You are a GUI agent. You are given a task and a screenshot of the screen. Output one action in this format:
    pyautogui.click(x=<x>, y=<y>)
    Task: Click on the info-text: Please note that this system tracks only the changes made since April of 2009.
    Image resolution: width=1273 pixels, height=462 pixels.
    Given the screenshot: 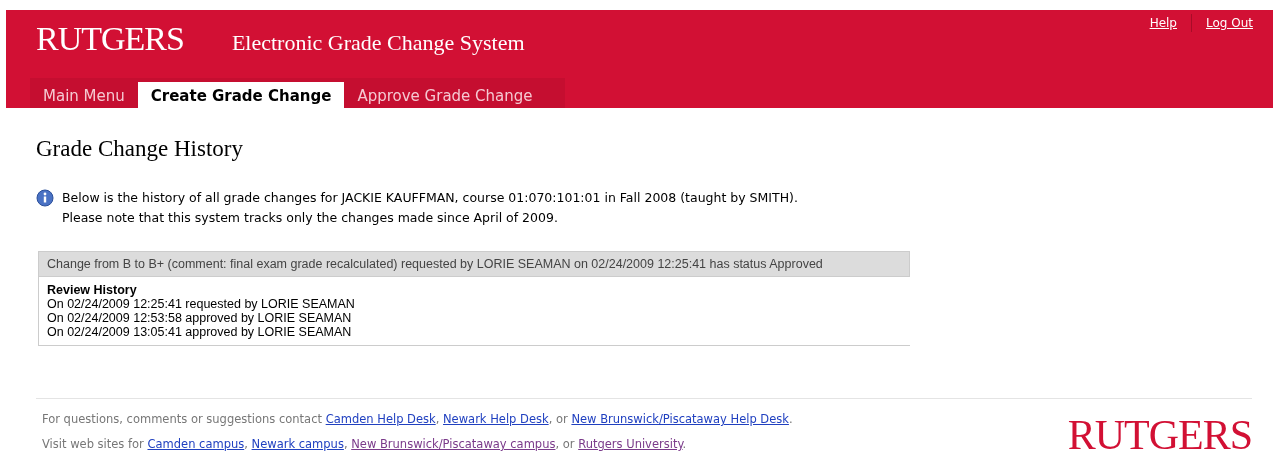 What is the action you would take?
    pyautogui.click(x=310, y=218)
    